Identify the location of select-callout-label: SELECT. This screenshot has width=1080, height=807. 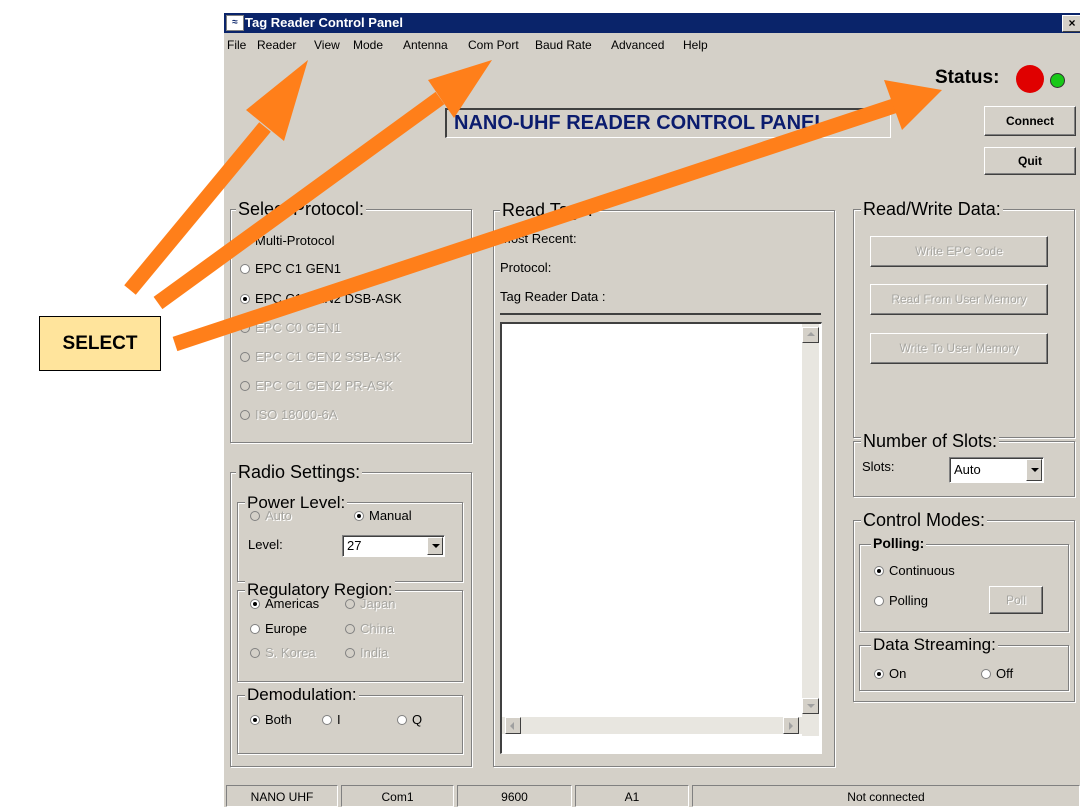
(100, 343).